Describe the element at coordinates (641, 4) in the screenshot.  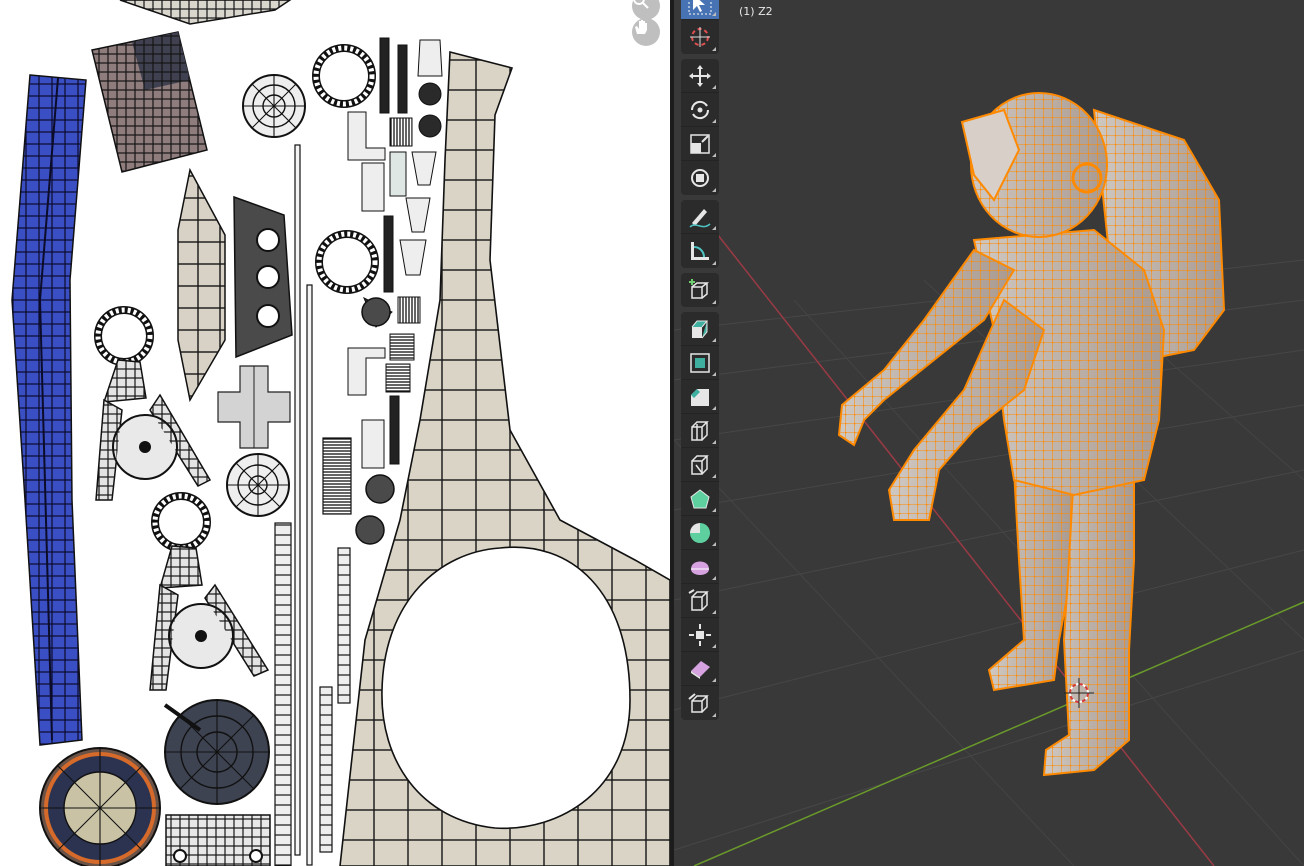
I see `zoom-icon` at that location.